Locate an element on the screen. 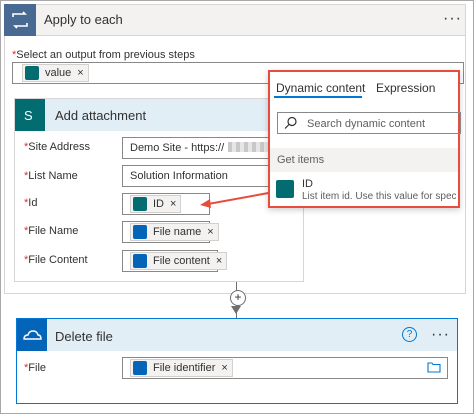 This screenshot has width=474, height=414. file-content-token: File content × is located at coordinates (179, 261).